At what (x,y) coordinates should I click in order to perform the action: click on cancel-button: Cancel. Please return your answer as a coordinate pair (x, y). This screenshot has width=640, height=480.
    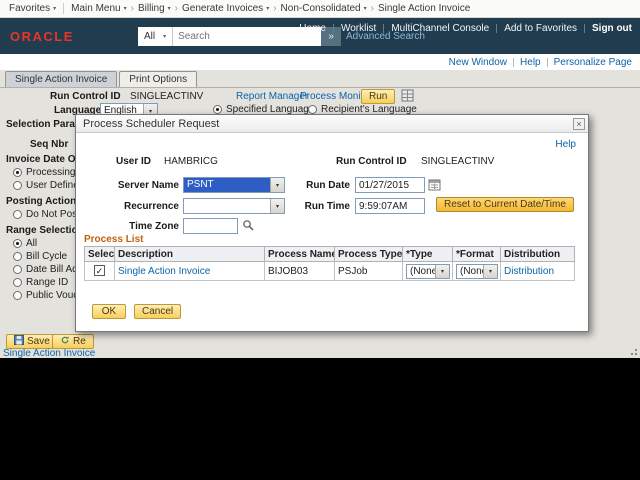
    Looking at the image, I should click on (158, 311).